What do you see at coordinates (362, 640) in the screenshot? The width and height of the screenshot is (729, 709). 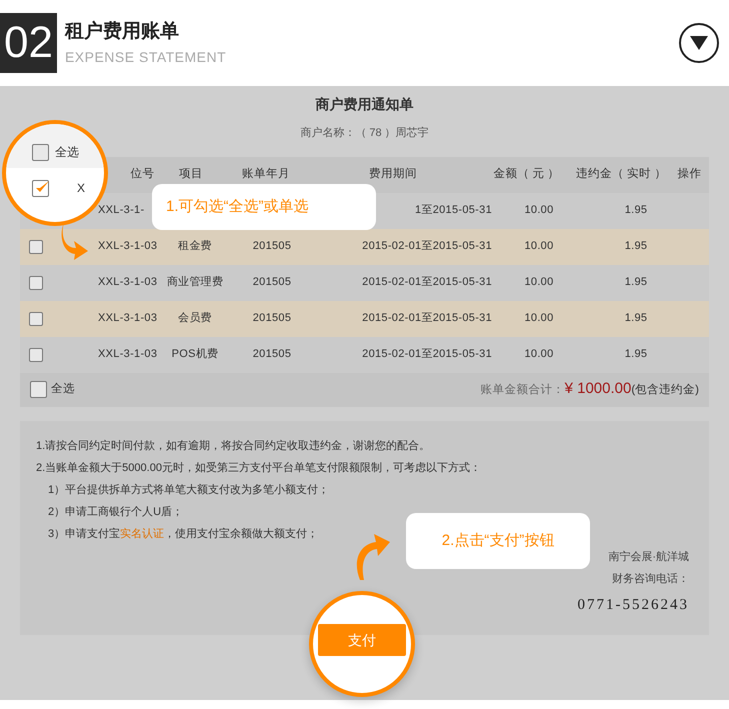 I see `pay-button: 支付` at bounding box center [362, 640].